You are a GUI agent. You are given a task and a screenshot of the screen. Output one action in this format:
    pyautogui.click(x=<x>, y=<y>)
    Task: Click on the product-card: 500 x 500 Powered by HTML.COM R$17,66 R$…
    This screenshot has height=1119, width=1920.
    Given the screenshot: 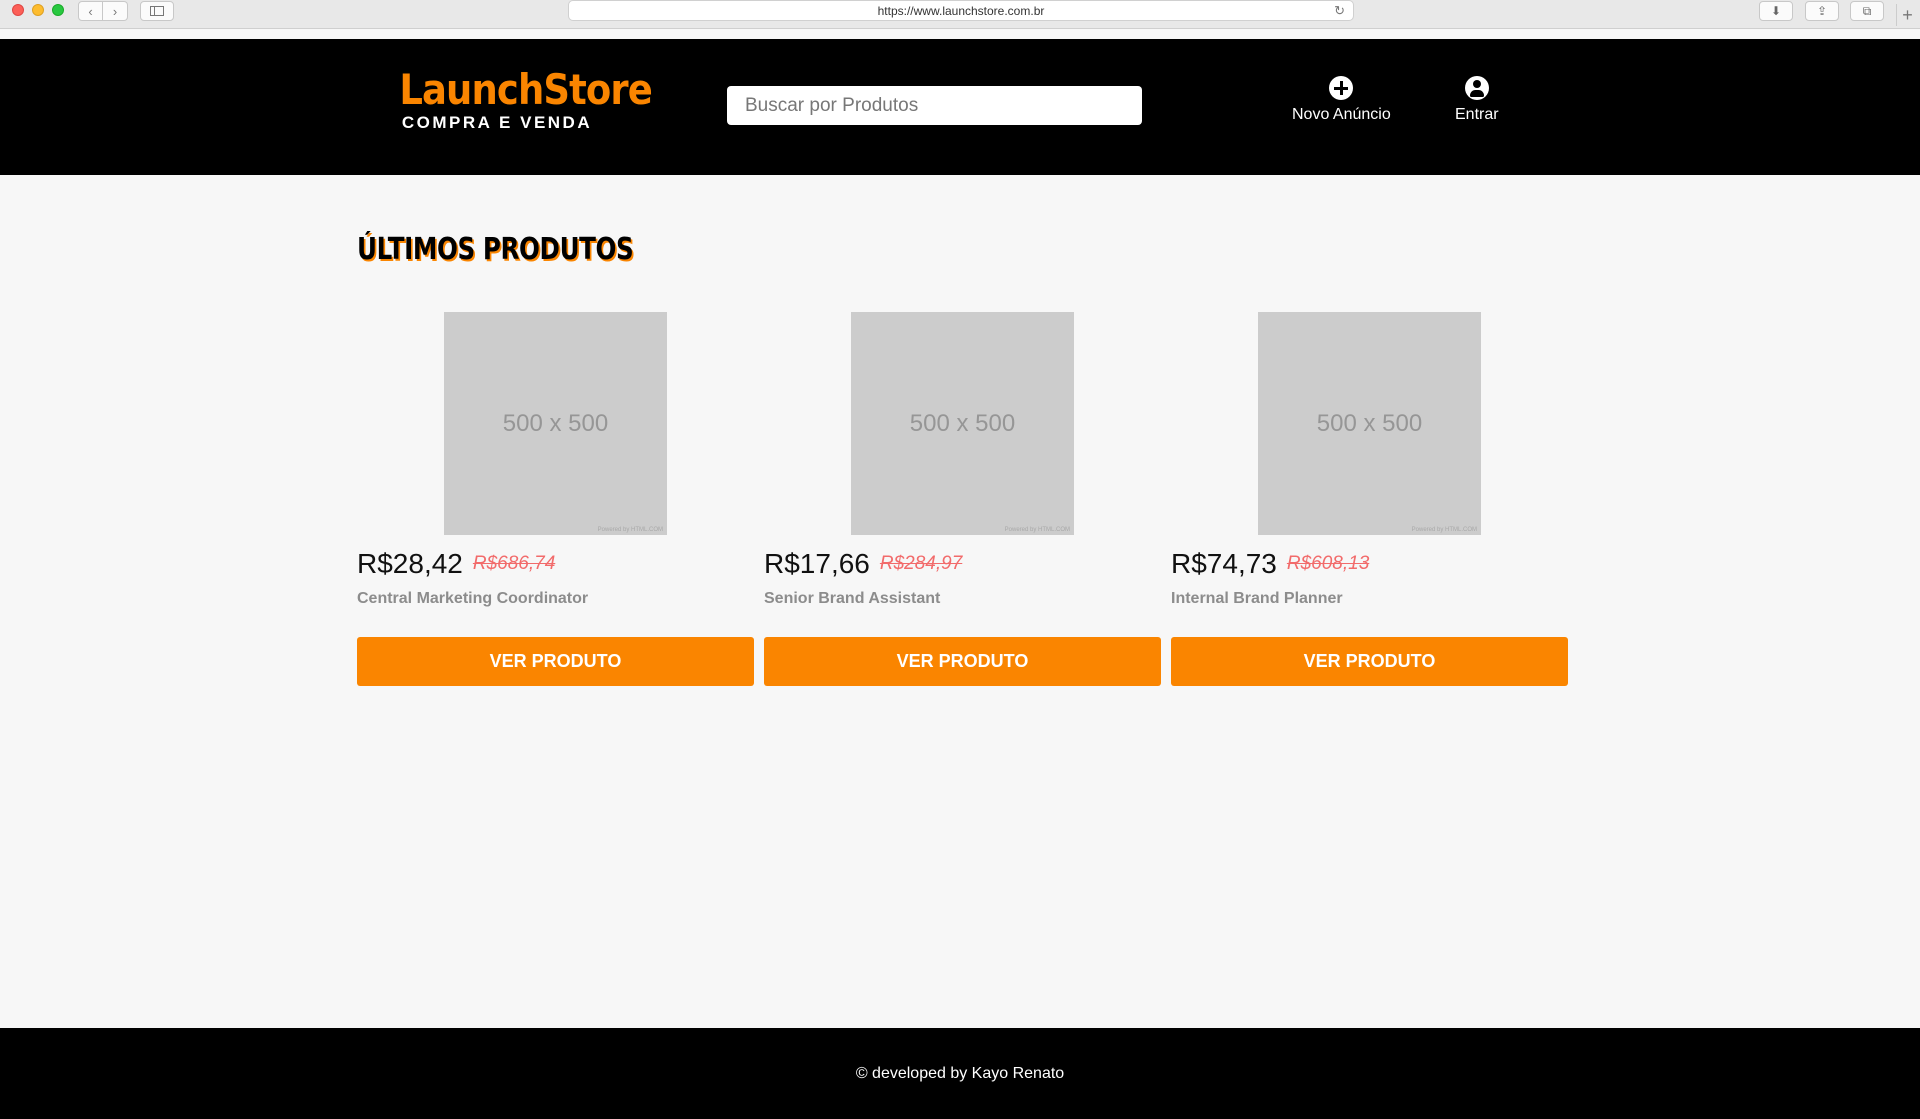 What is the action you would take?
    pyautogui.click(x=962, y=499)
    